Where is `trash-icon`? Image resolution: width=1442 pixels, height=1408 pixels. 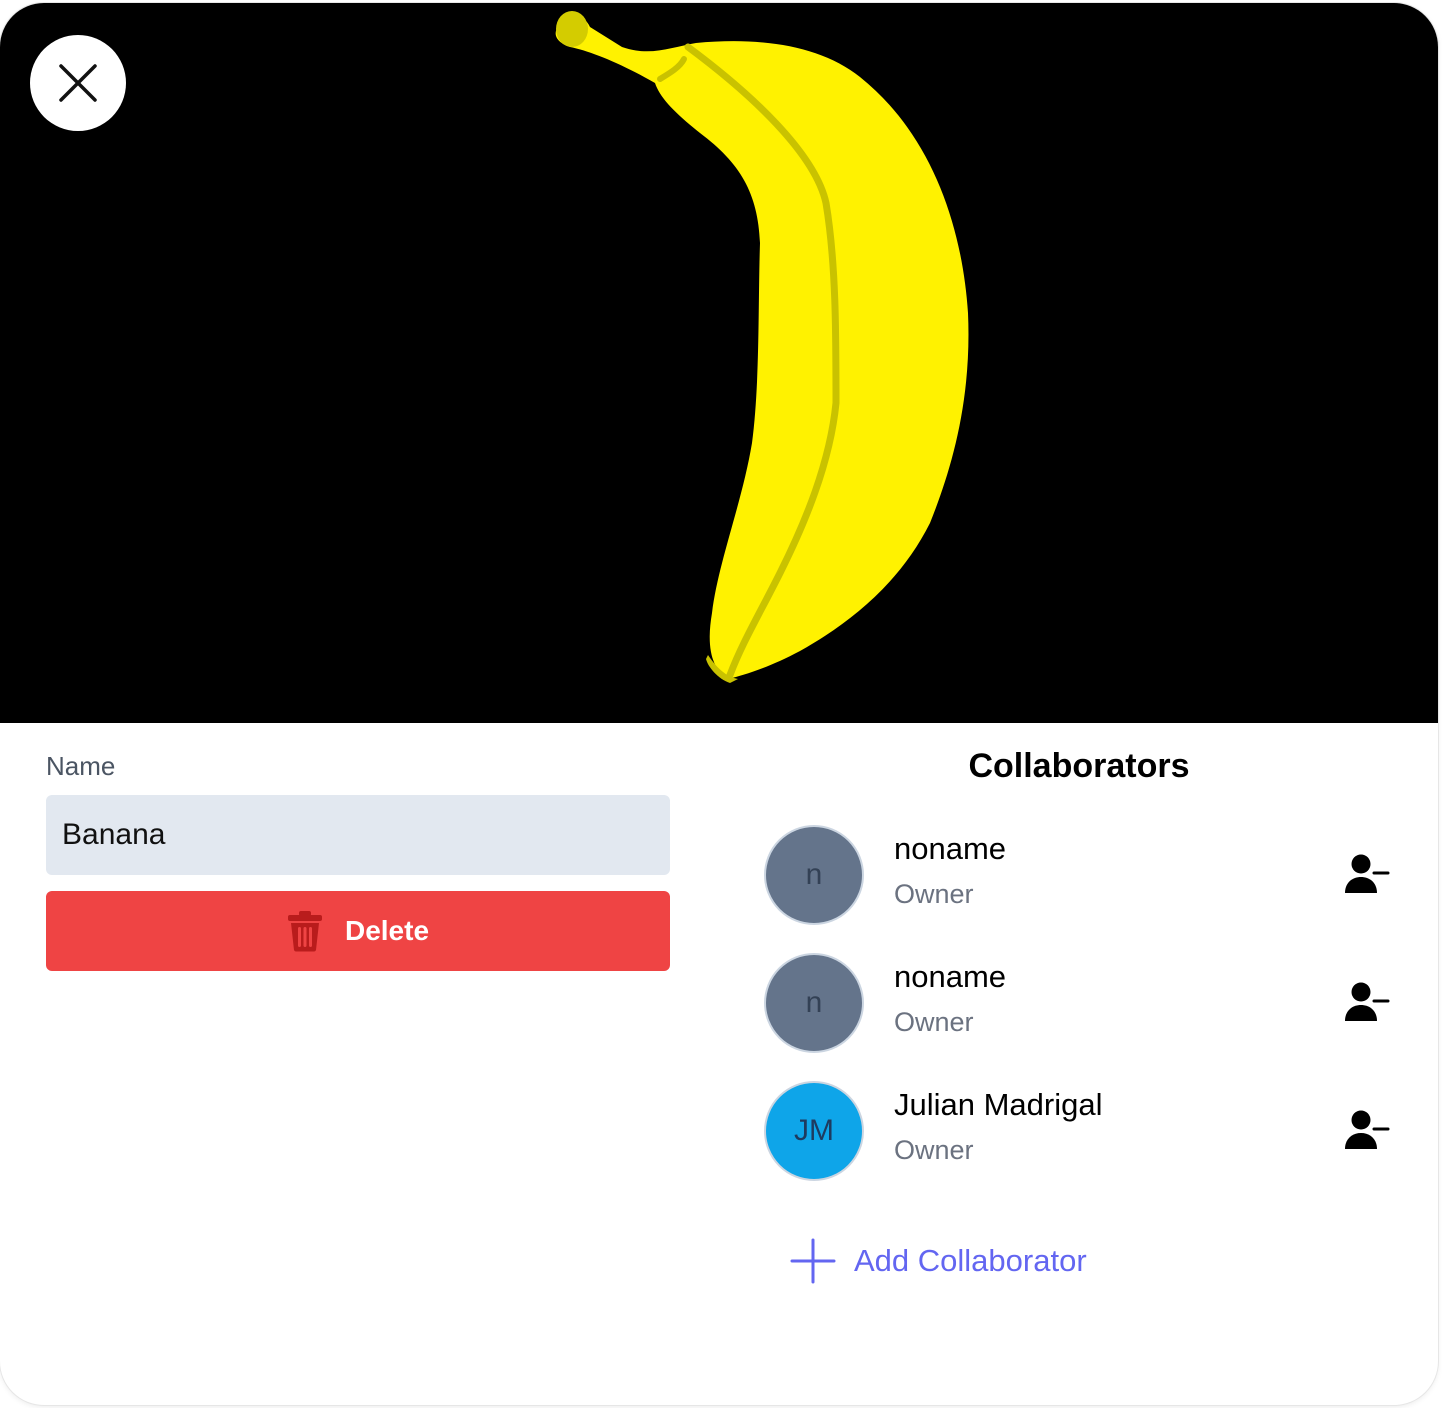 trash-icon is located at coordinates (304, 931).